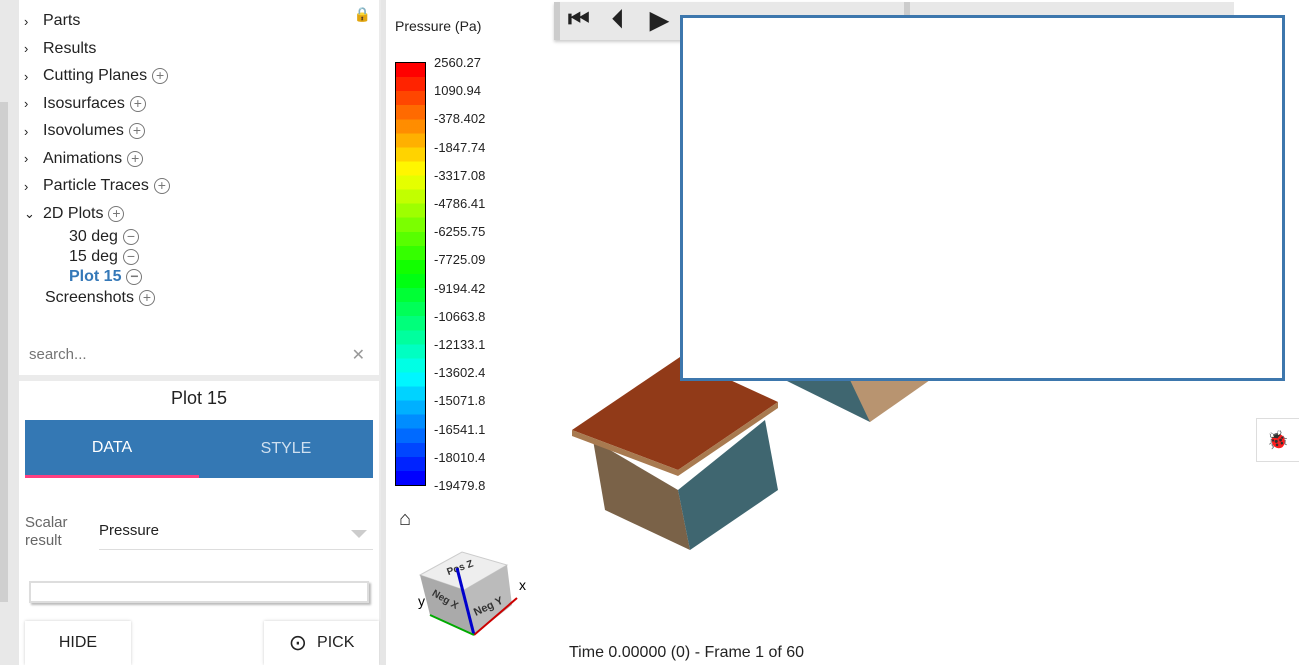 The width and height of the screenshot is (1299, 665). What do you see at coordinates (618, 20) in the screenshot?
I see `previous-frame-icon: ⏴` at bounding box center [618, 20].